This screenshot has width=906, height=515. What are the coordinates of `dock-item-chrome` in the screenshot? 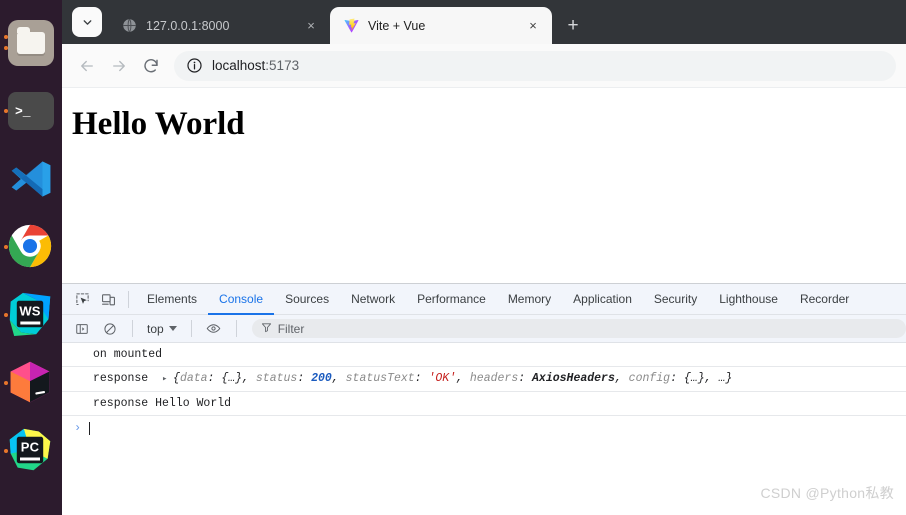 It's located at (29, 247).